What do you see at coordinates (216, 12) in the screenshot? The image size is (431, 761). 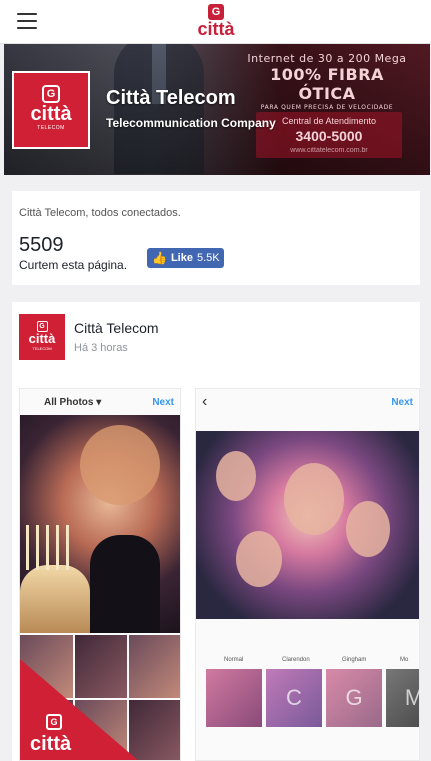 I see `logo-mark: G` at bounding box center [216, 12].